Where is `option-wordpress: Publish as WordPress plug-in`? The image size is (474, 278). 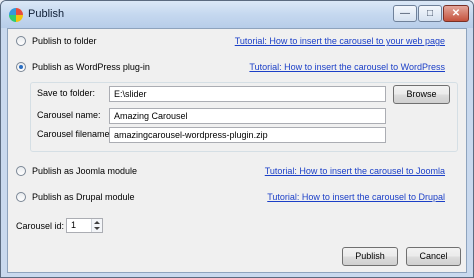 option-wordpress: Publish as WordPress plug-in is located at coordinates (83, 67).